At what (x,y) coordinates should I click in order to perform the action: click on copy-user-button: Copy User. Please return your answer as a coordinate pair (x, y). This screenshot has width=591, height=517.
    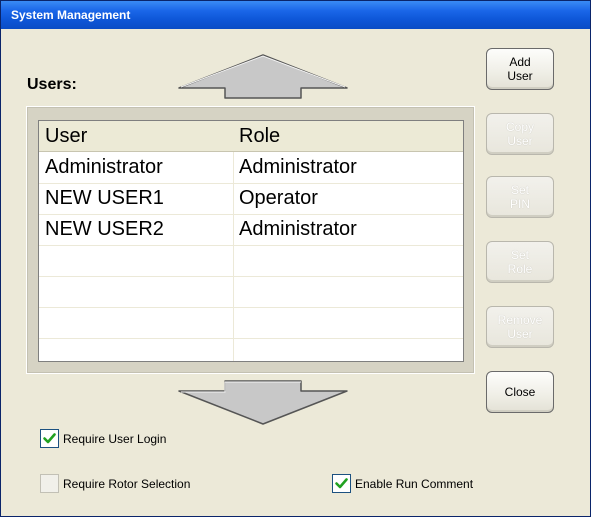
    Looking at the image, I should click on (520, 134).